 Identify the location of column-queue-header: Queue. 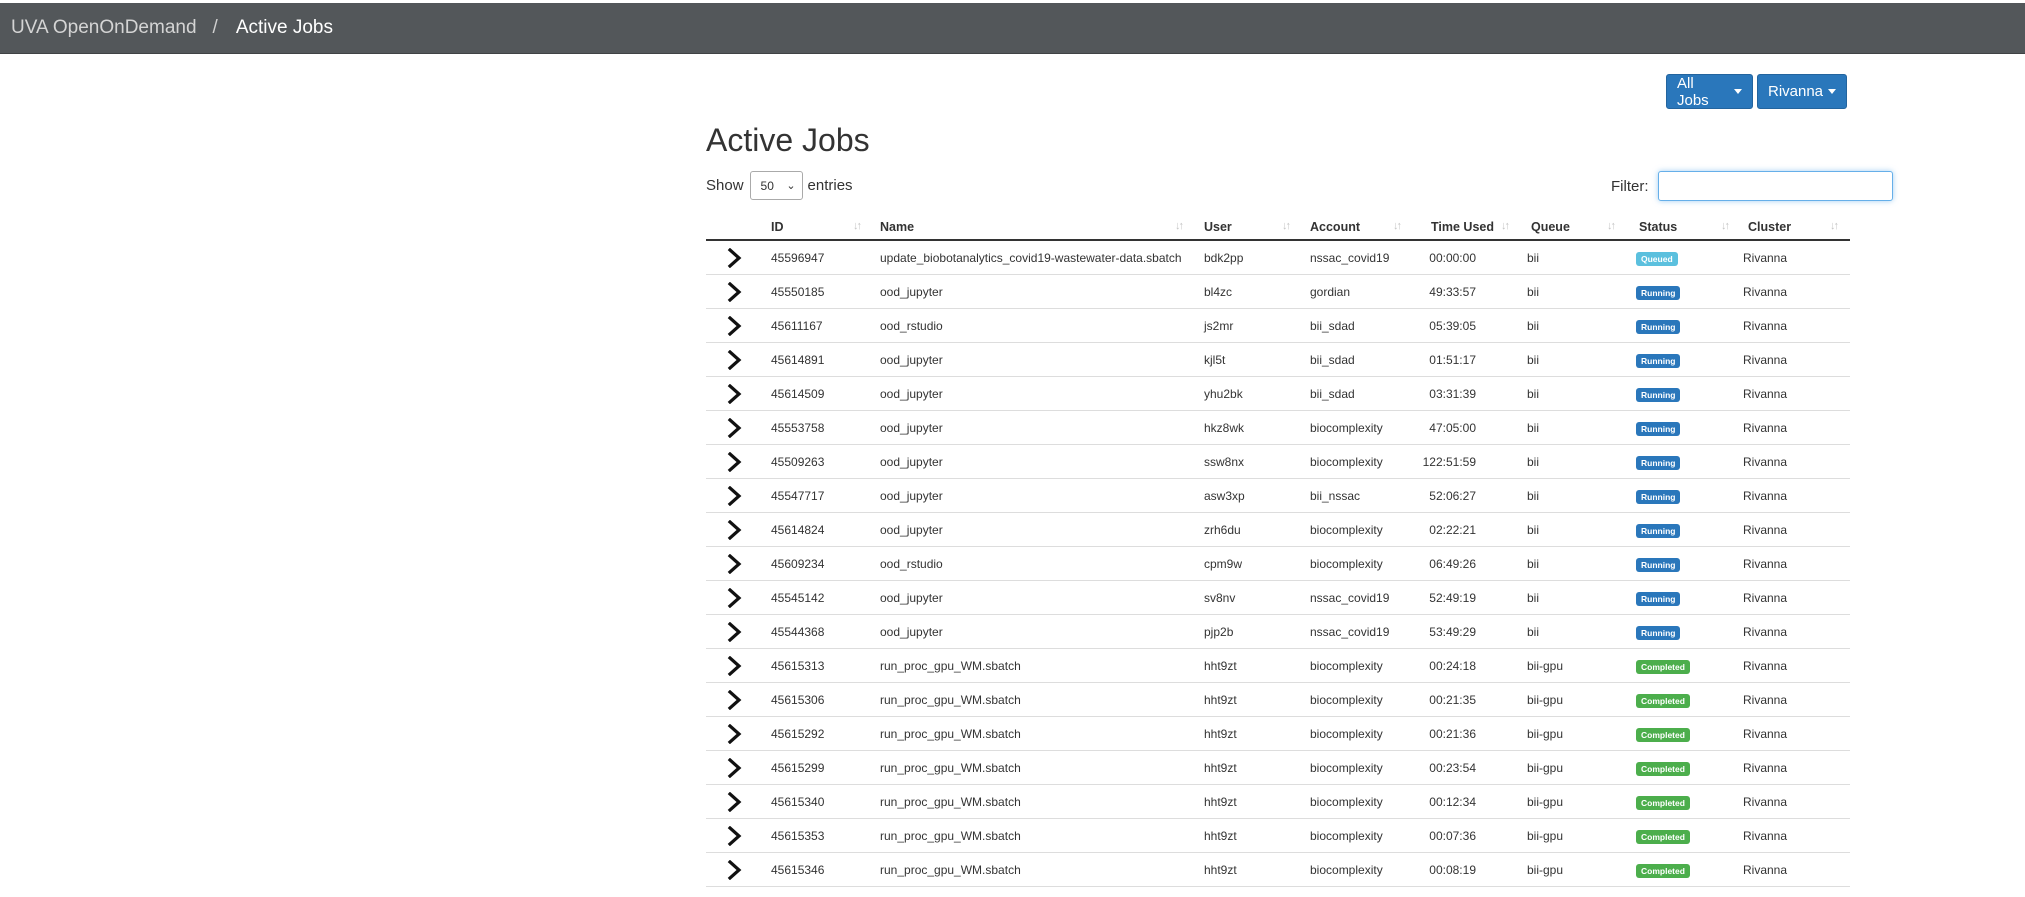
(1550, 227).